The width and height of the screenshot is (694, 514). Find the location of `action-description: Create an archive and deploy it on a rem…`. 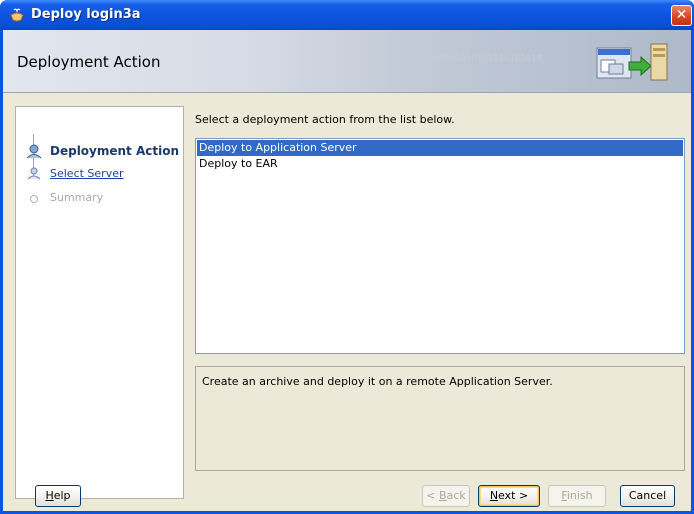

action-description: Create an archive and deploy it on a rem… is located at coordinates (377, 381).